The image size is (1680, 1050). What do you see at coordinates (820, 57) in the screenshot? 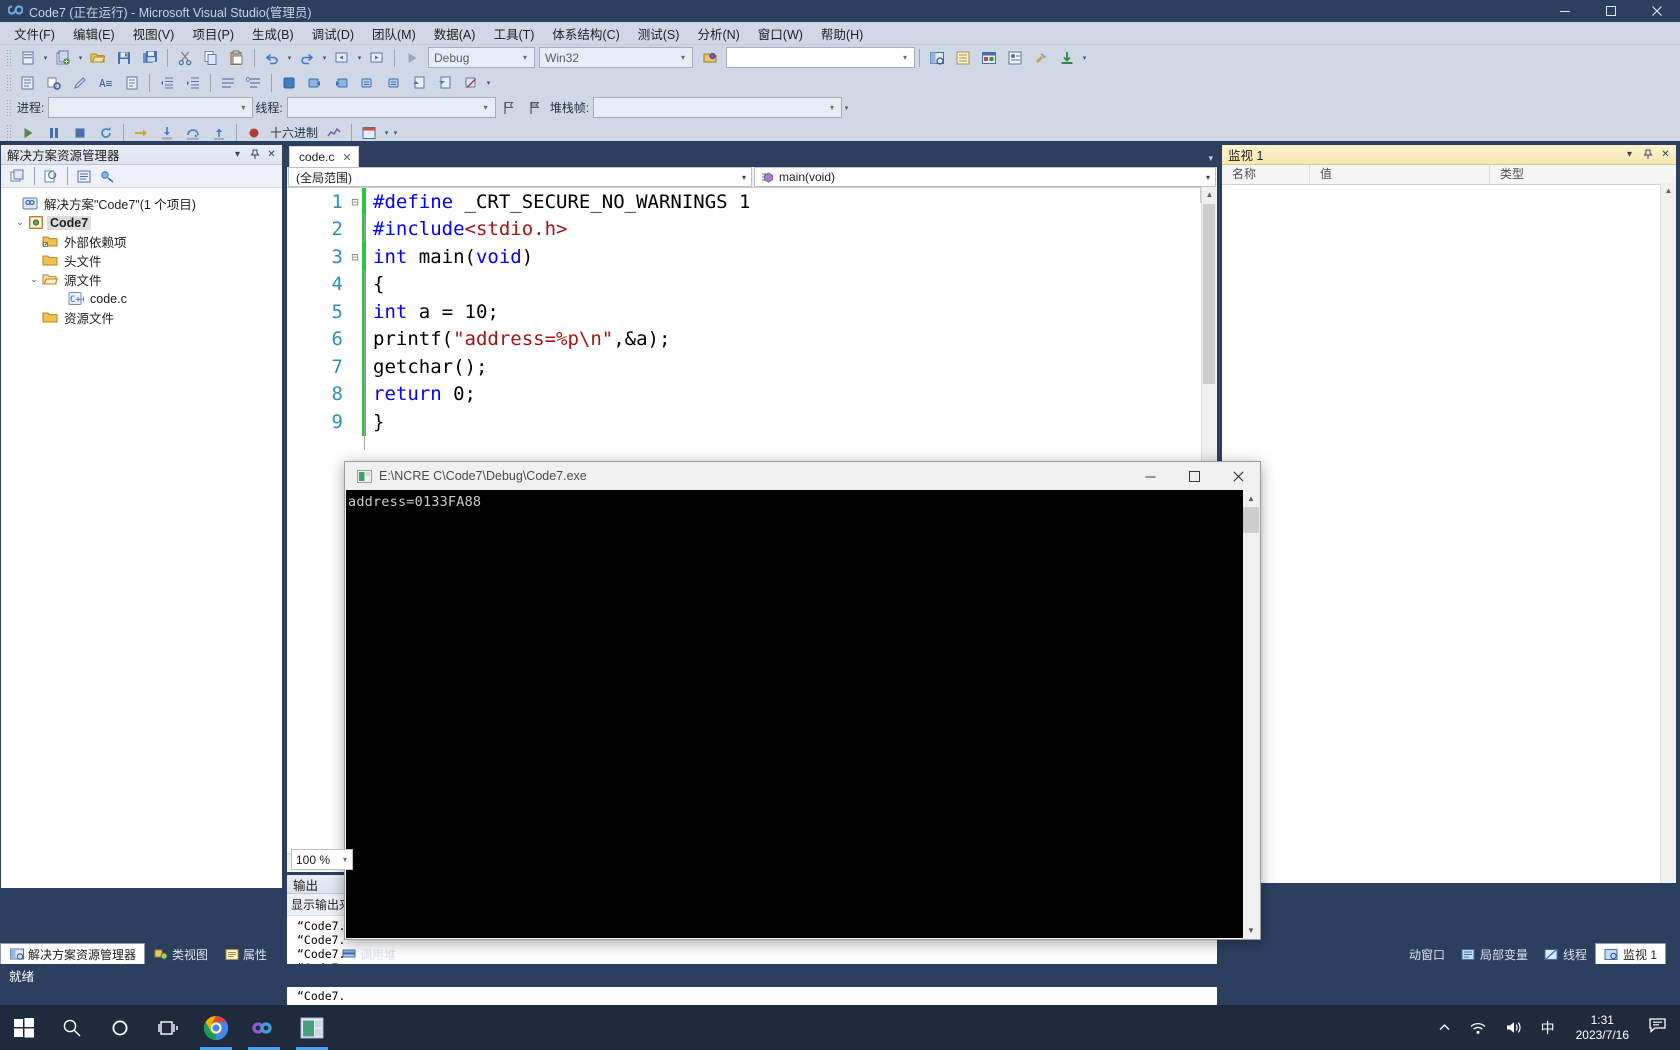
I see `quick-search-input: ▾` at bounding box center [820, 57].